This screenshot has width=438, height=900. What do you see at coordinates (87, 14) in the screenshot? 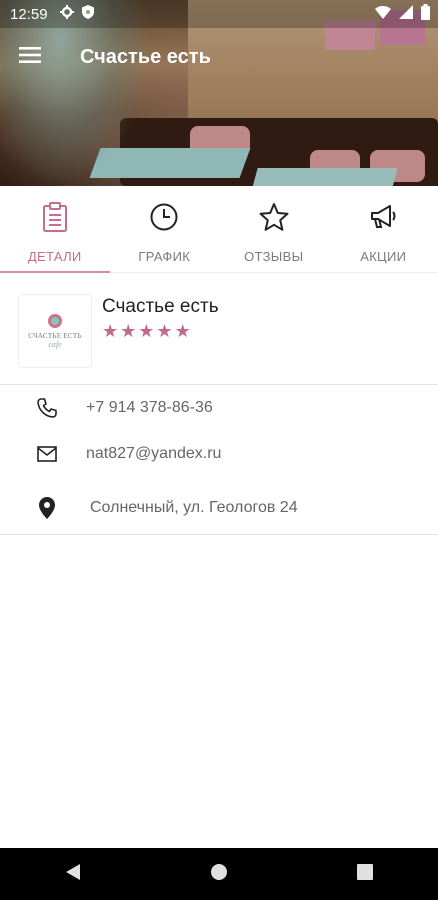
I see `shield-icon` at bounding box center [87, 14].